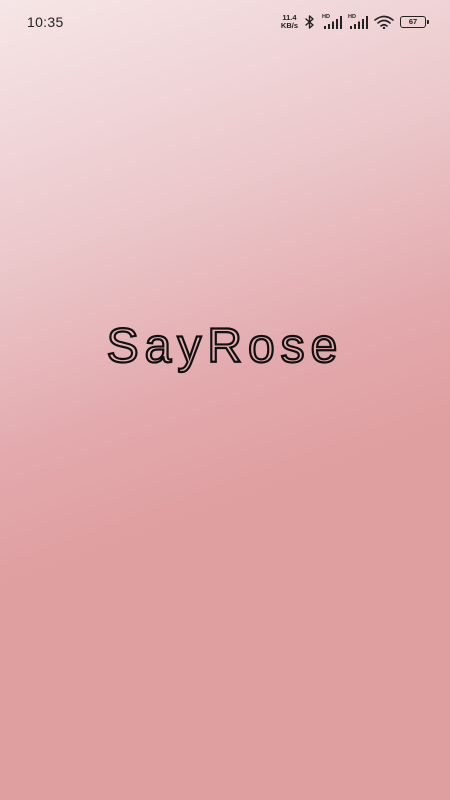 This screenshot has width=450, height=800. I want to click on battery-level: 67, so click(413, 22).